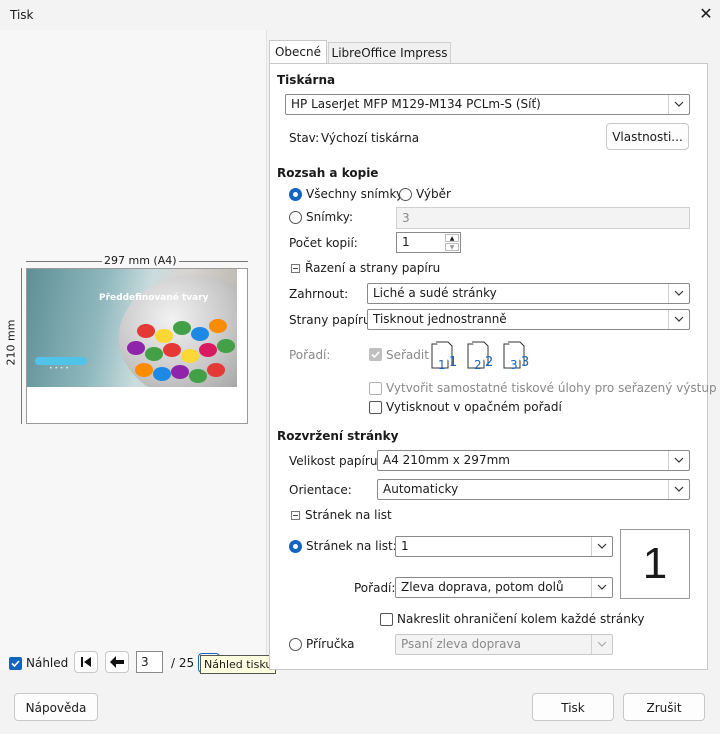 This screenshot has width=720, height=734. I want to click on paper-size-label: Velikost papíru:, so click(335, 461).